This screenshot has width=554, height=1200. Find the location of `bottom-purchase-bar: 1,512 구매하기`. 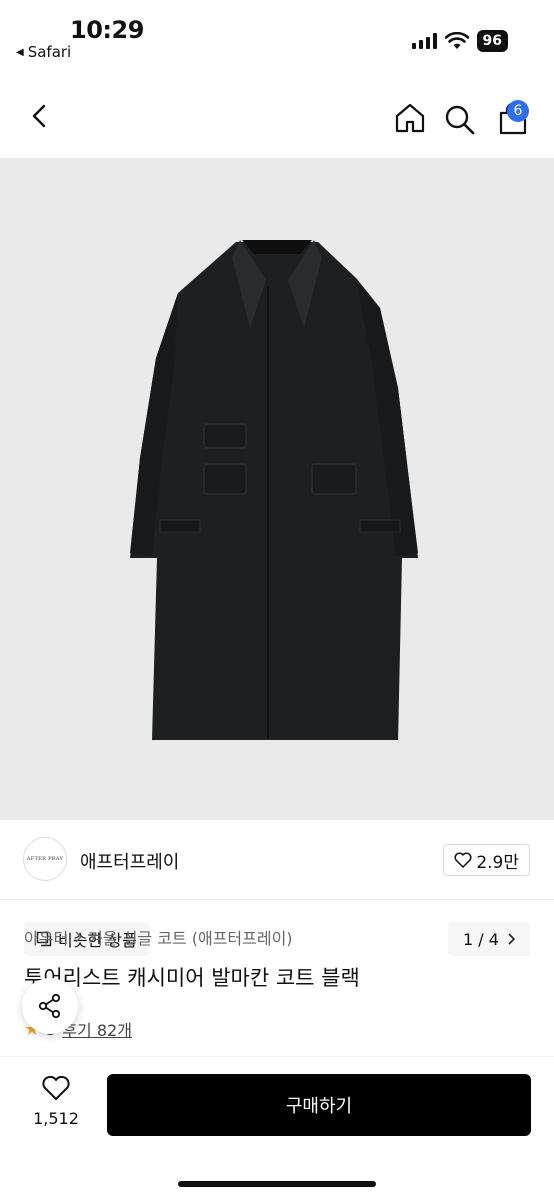

bottom-purchase-bar: 1,512 구매하기 is located at coordinates (277, 1128).